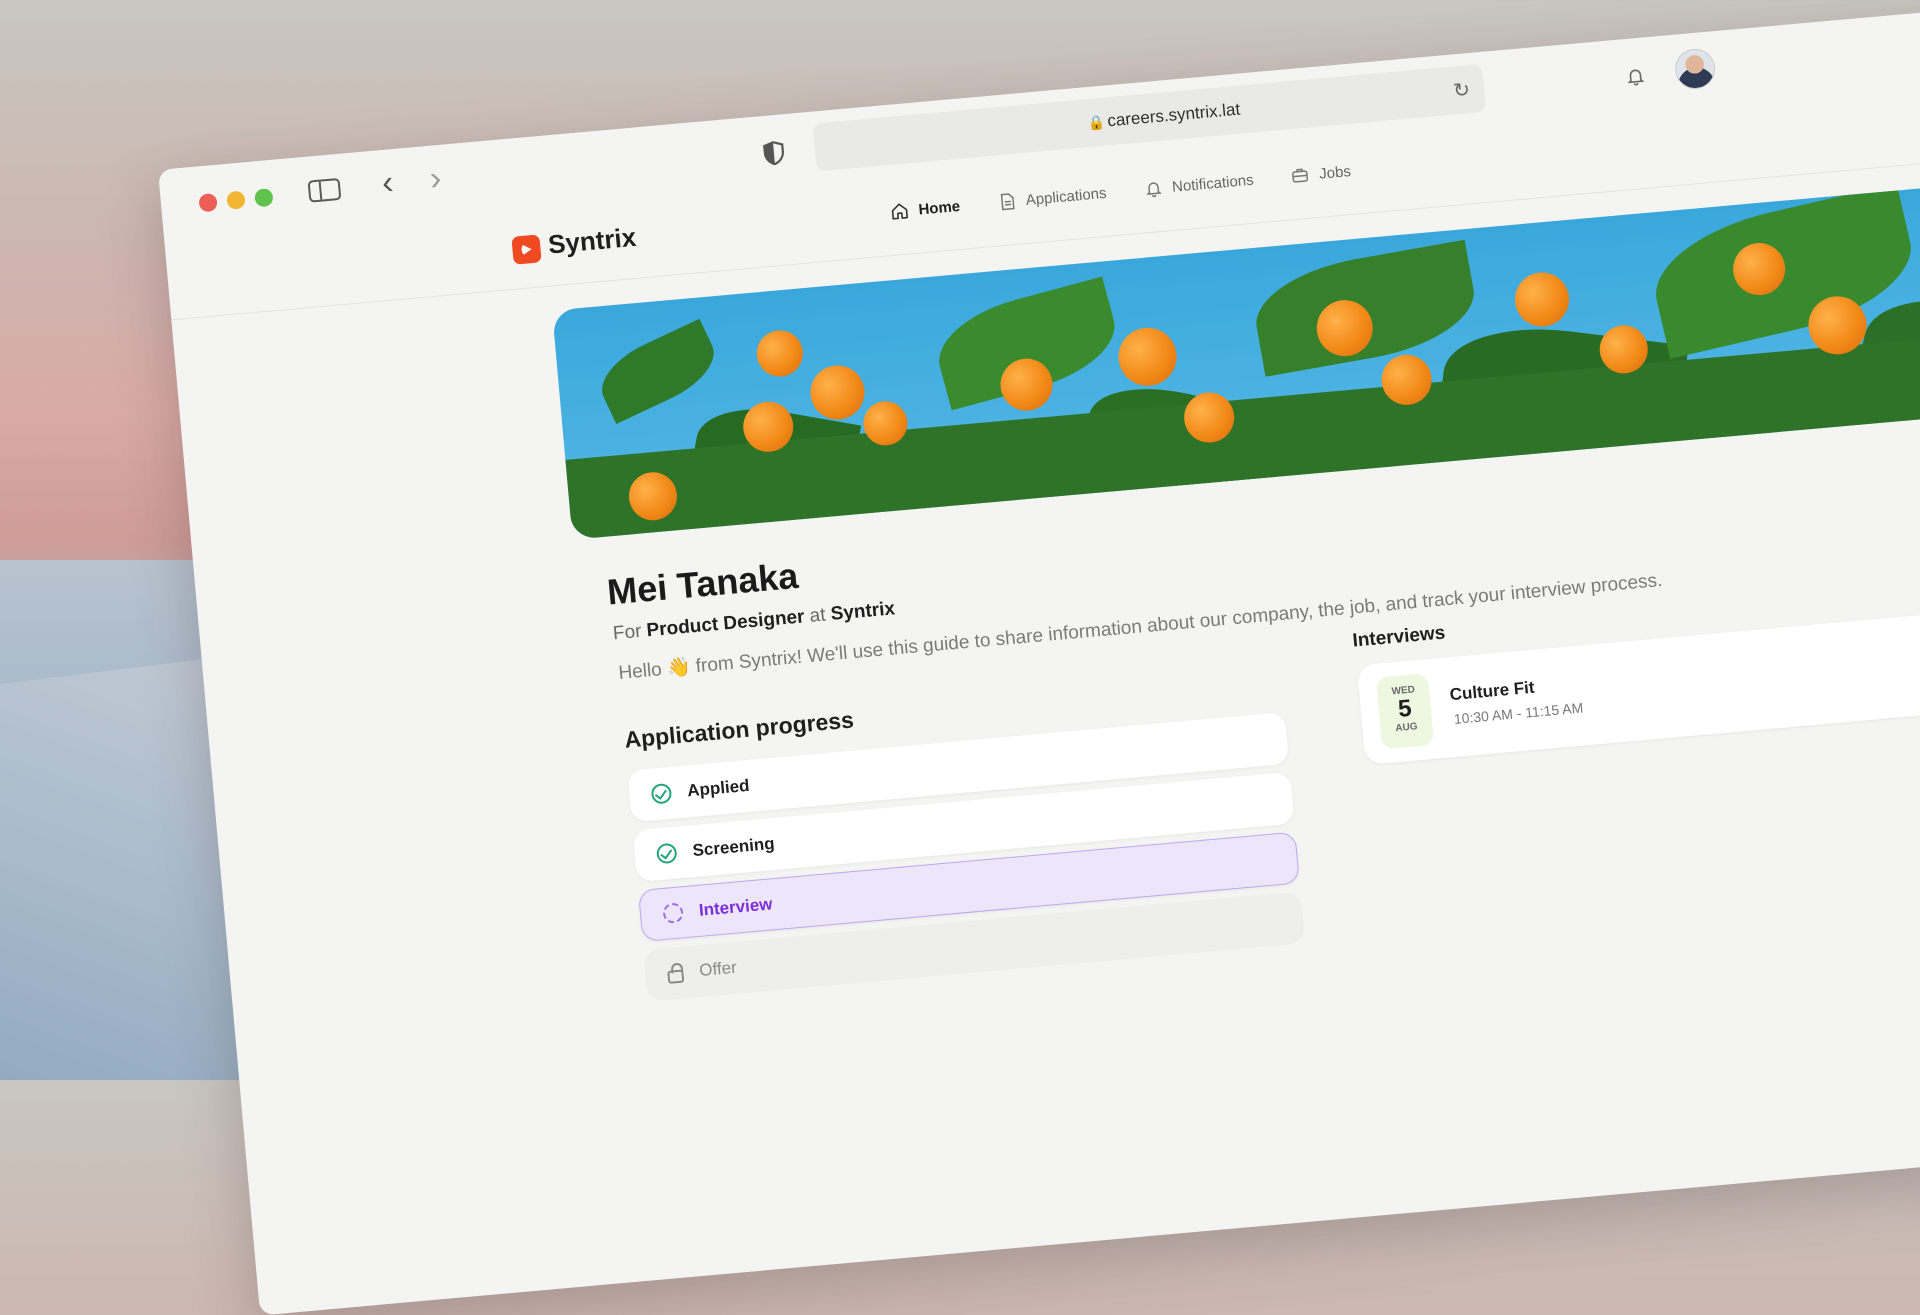 The width and height of the screenshot is (1920, 1315). I want to click on minimize-window-button, so click(236, 200).